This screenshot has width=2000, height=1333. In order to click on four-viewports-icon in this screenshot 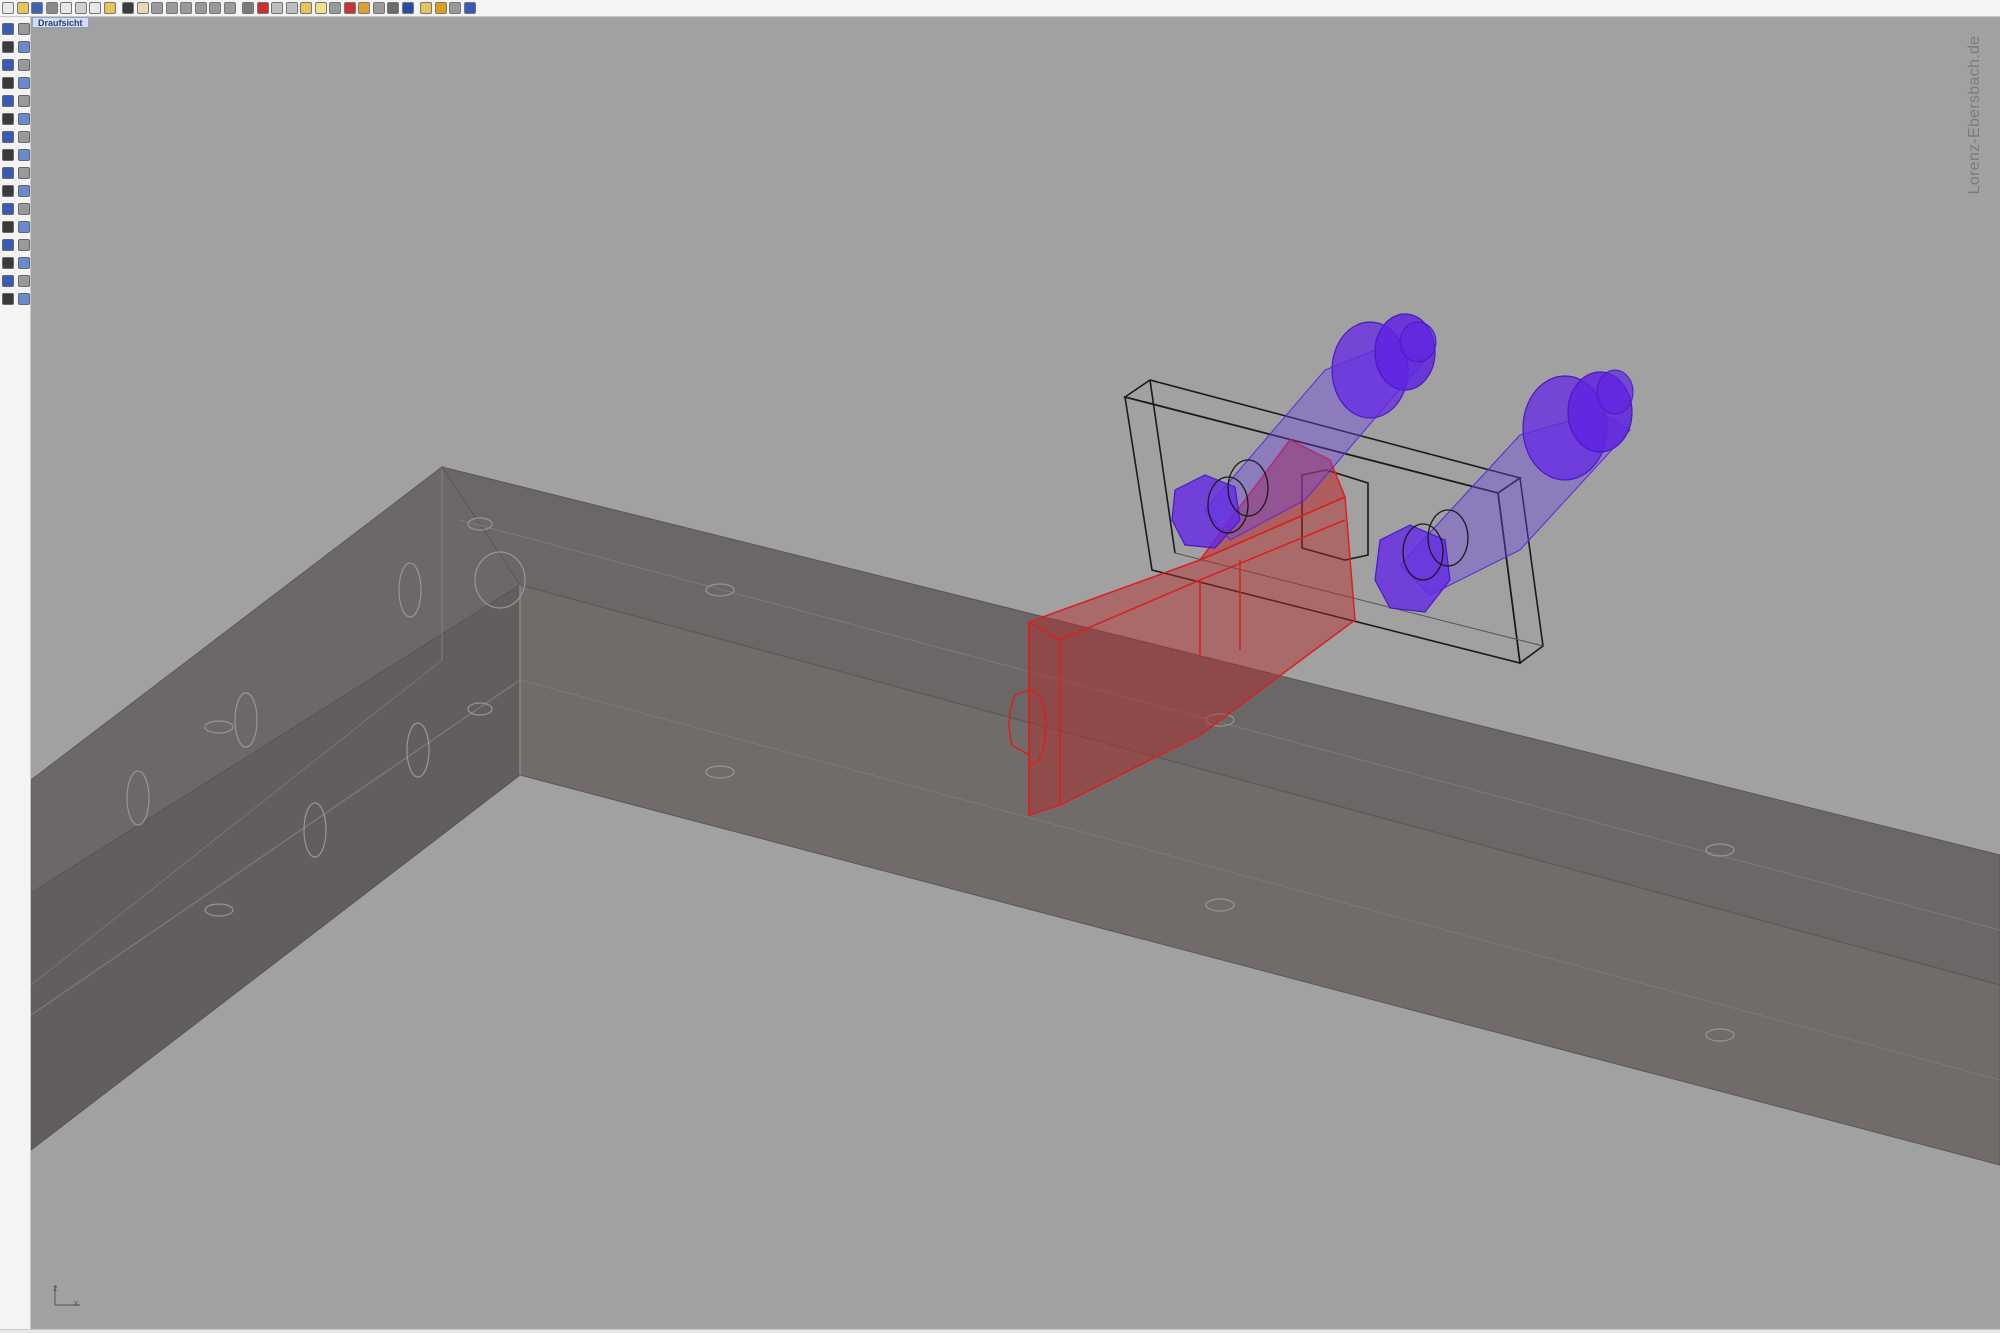, I will do `click(248, 8)`.